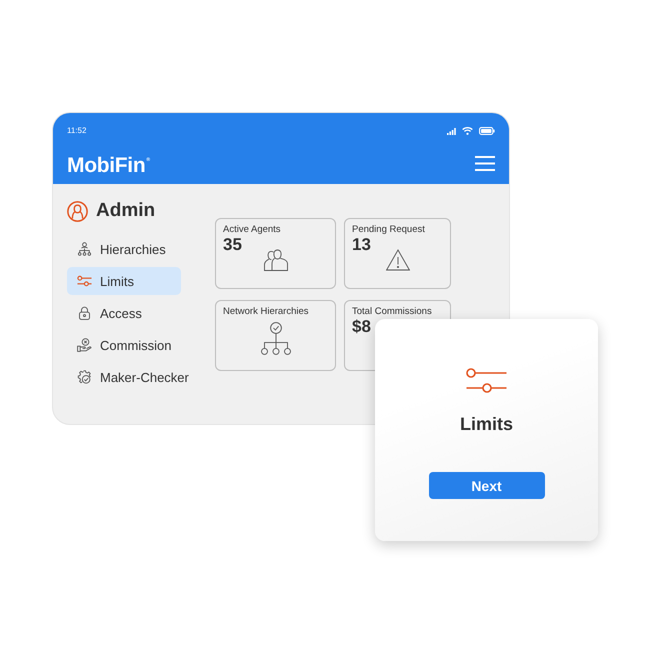  What do you see at coordinates (486, 485) in the screenshot?
I see `next-button: Next` at bounding box center [486, 485].